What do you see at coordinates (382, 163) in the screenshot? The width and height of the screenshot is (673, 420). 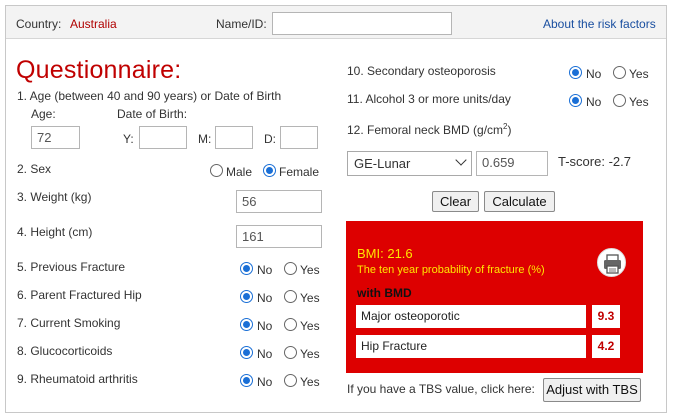 I see `bmd-device-value: GE-Lunar` at bounding box center [382, 163].